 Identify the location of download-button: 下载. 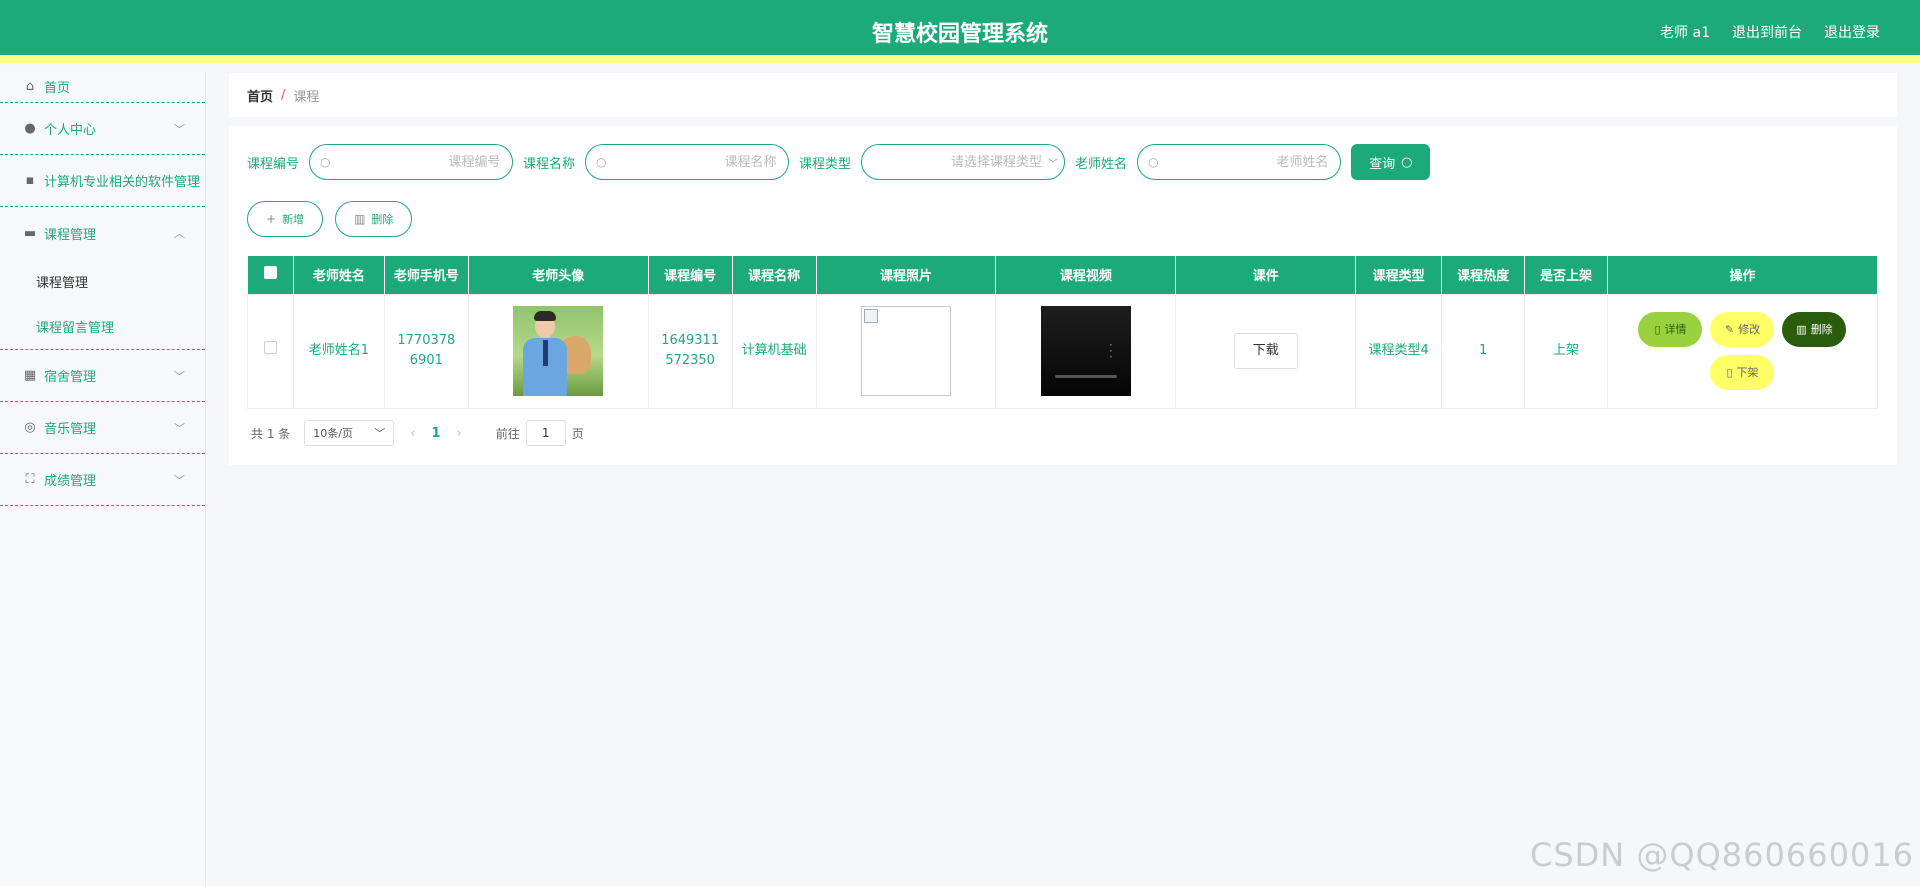
(1265, 351).